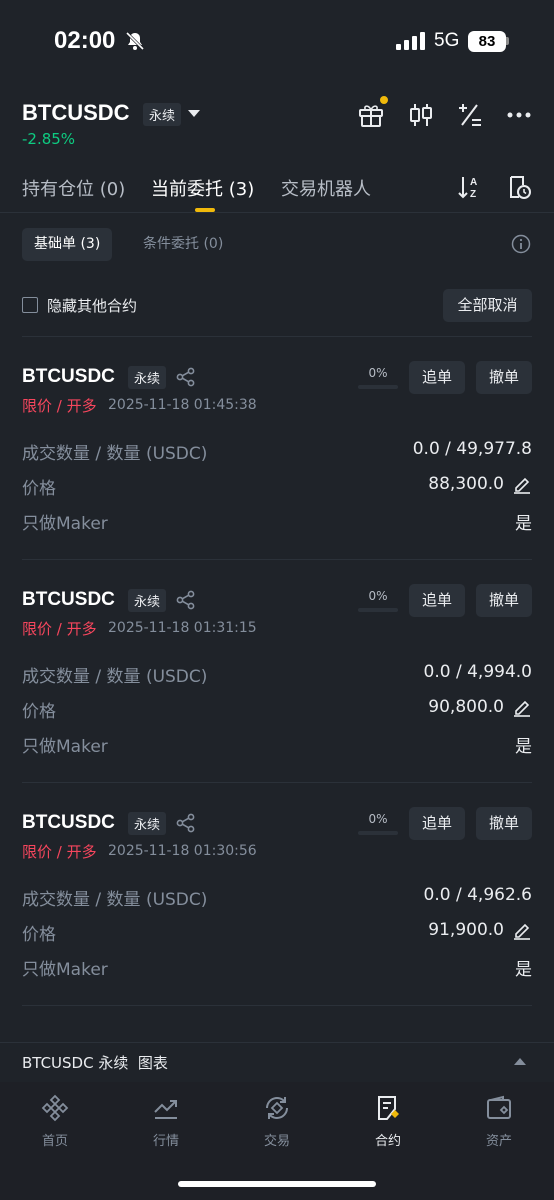  Describe the element at coordinates (412, 43) in the screenshot. I see `signal-icon` at that location.